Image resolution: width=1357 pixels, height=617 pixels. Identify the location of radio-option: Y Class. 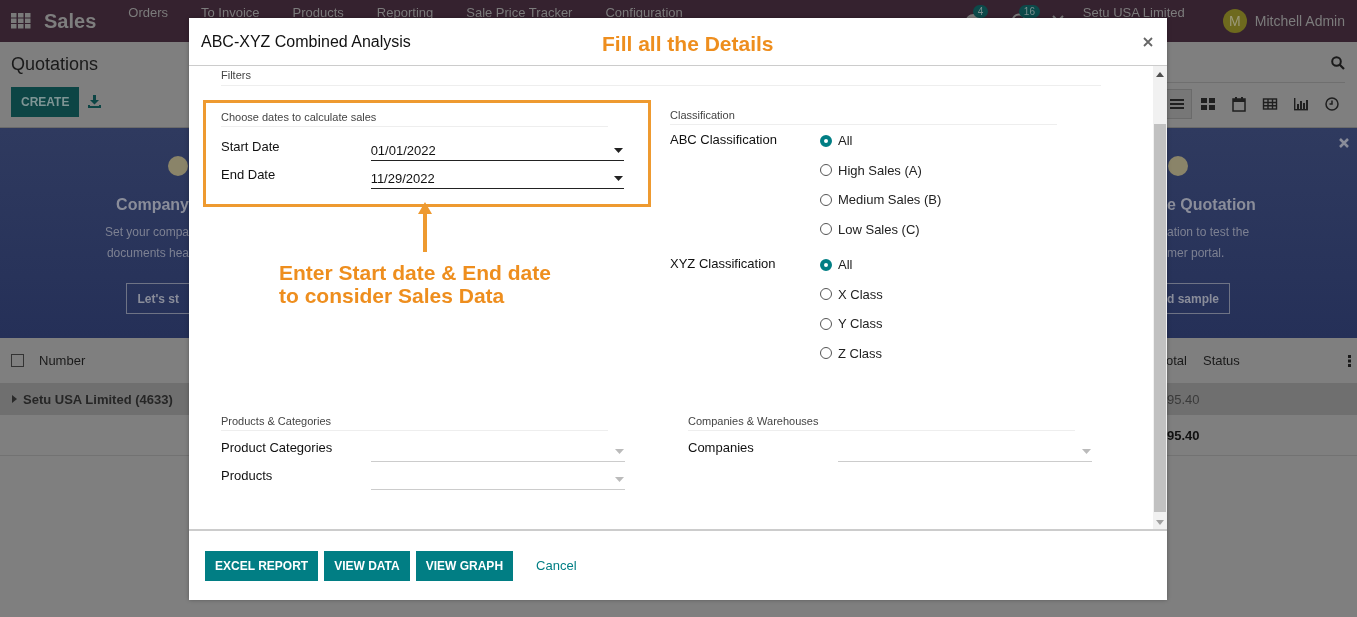
(851, 324).